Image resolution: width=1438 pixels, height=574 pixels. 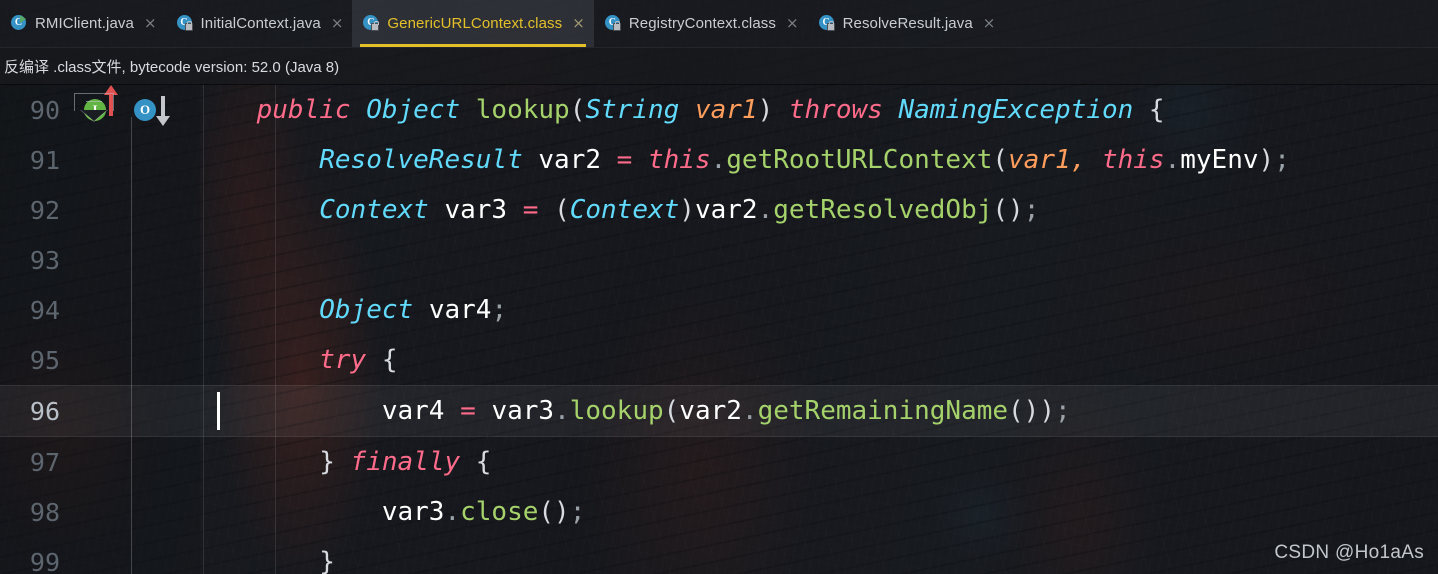 I want to click on editor-tab-0: C RMIClient.java ×, so click(x=83, y=23).